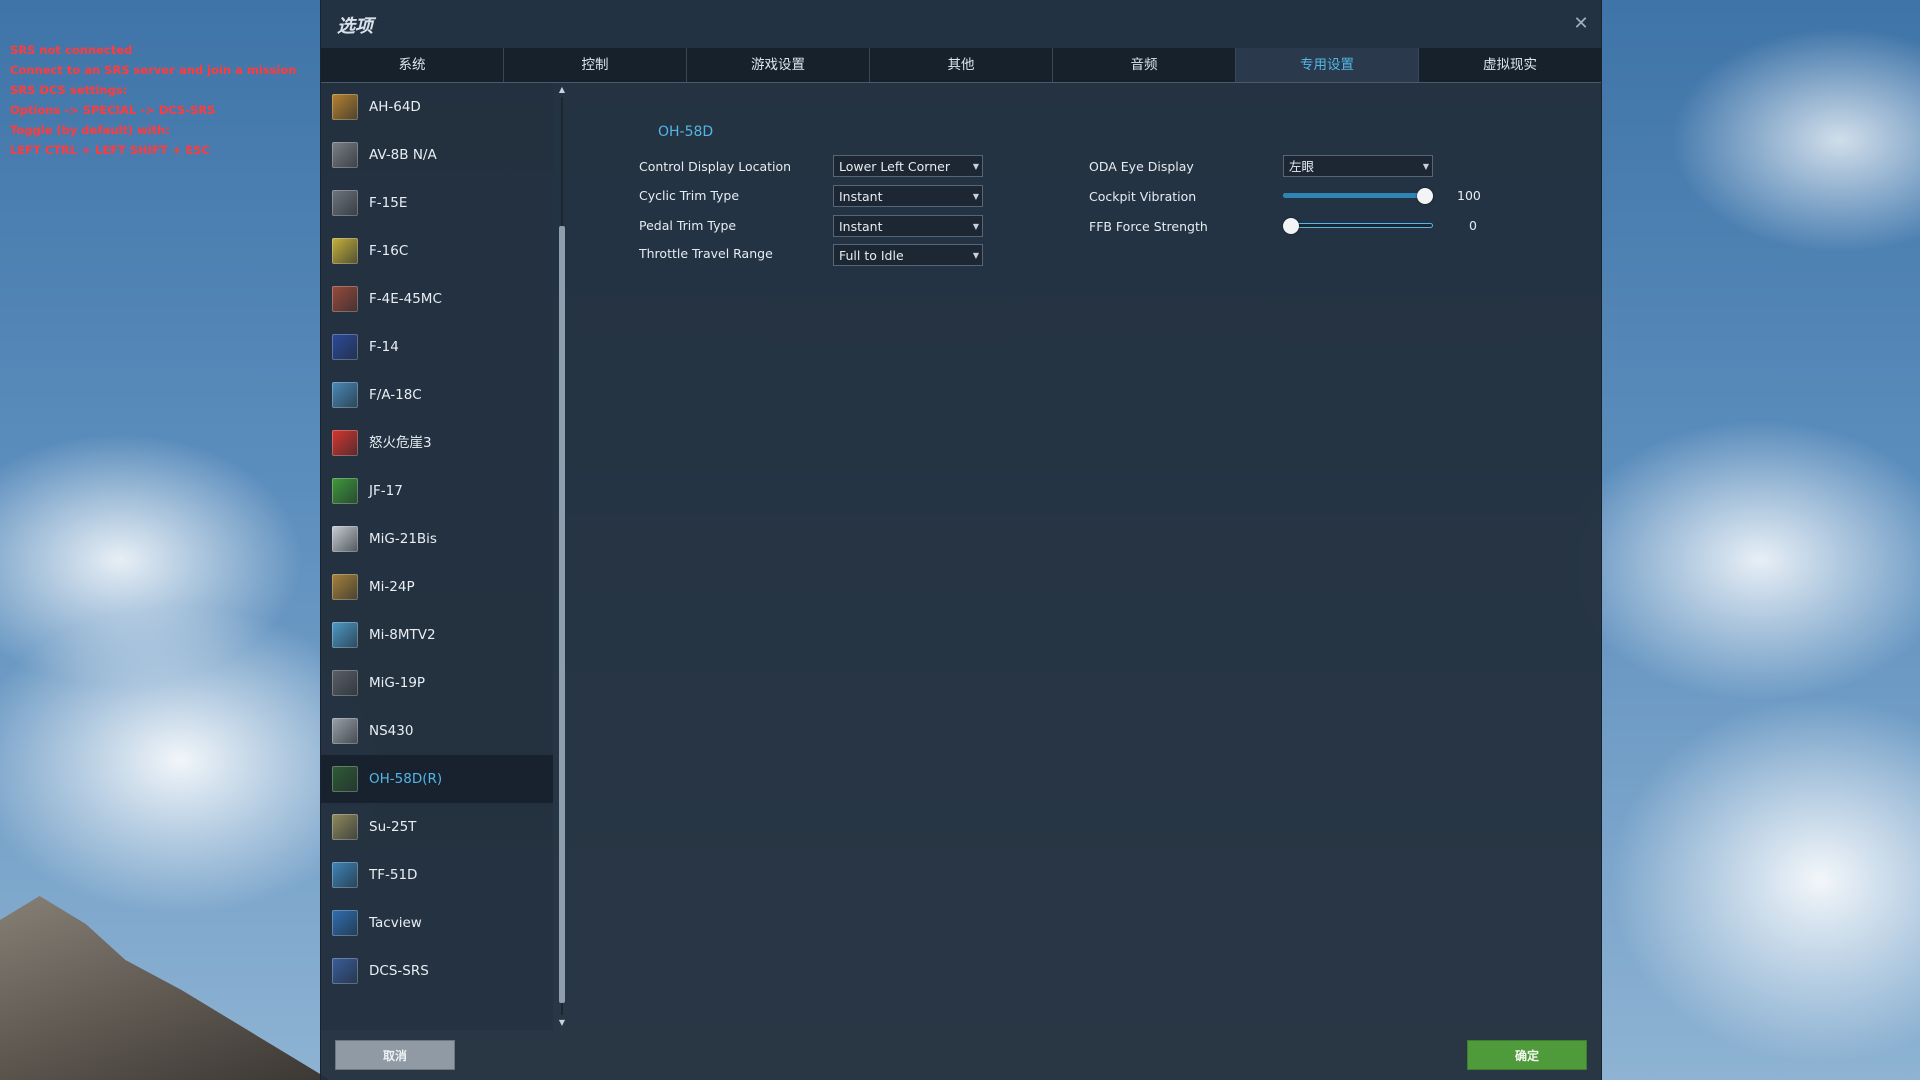 The width and height of the screenshot is (1920, 1080). I want to click on dcs-srs-icon, so click(345, 971).